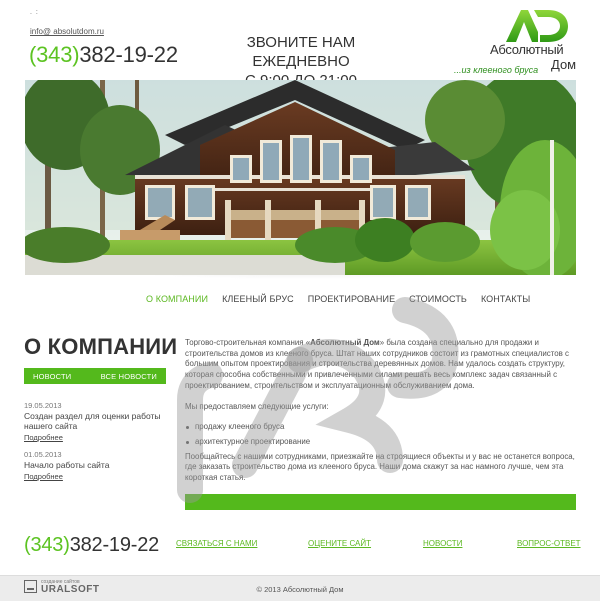 This screenshot has height=601, width=600. I want to click on nav-item-price: СТОИМОСТЬ, so click(438, 301).